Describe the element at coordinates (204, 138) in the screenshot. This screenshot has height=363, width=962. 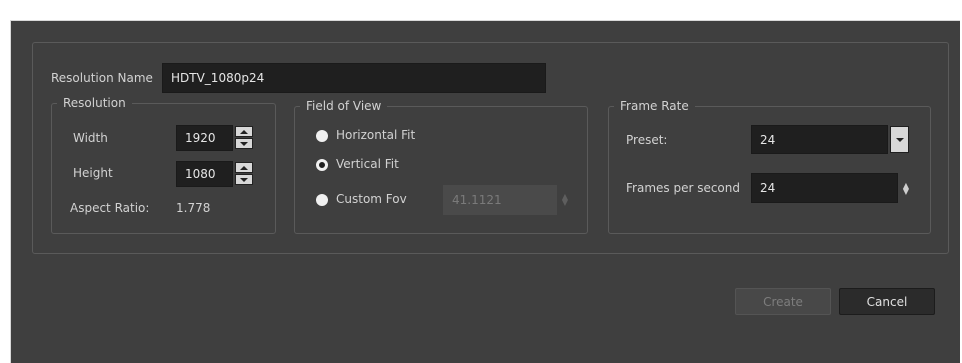
I see `width-input: 1920` at that location.